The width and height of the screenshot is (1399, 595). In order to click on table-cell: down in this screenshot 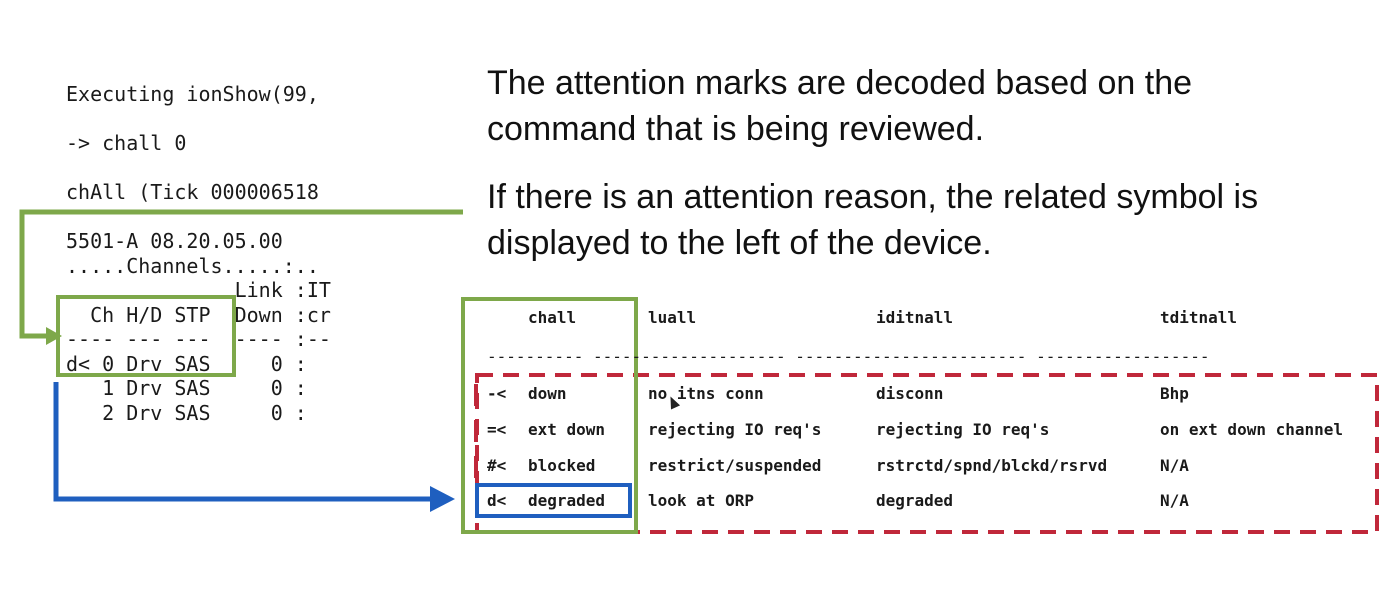, I will do `click(547, 393)`.